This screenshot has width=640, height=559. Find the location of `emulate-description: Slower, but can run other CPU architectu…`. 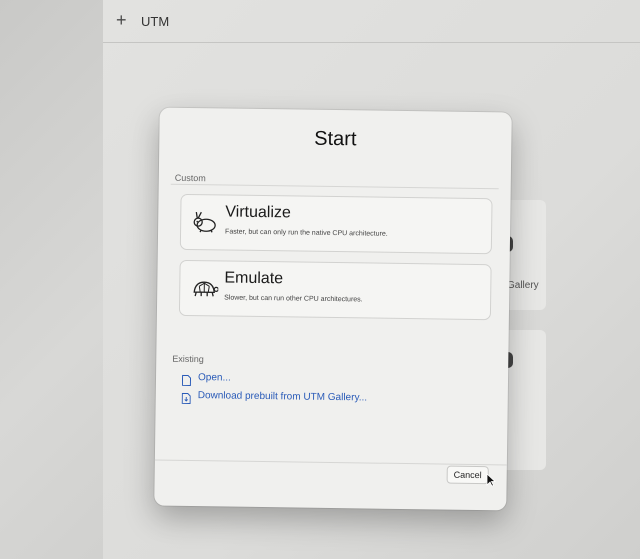

emulate-description: Slower, but can run other CPU architectu… is located at coordinates (293, 299).